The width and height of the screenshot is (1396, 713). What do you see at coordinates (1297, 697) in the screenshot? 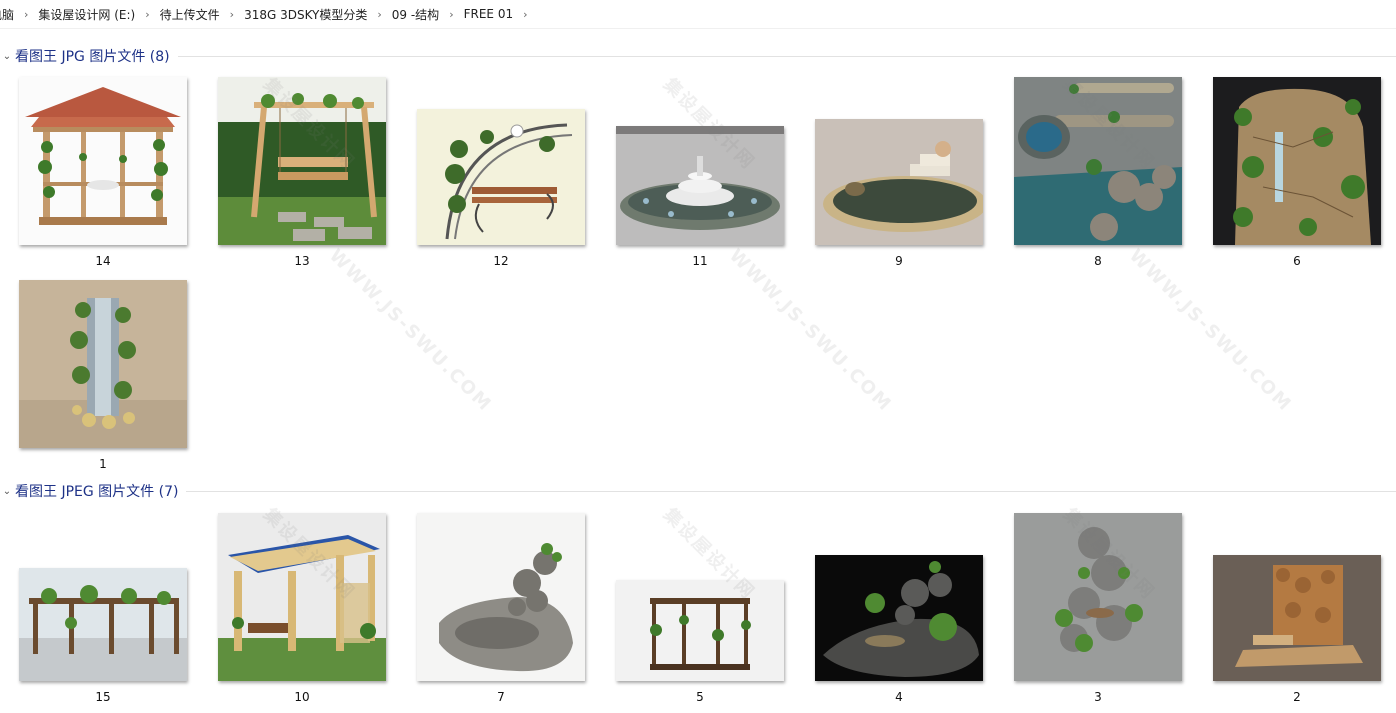
I see `file-name: 2` at bounding box center [1297, 697].